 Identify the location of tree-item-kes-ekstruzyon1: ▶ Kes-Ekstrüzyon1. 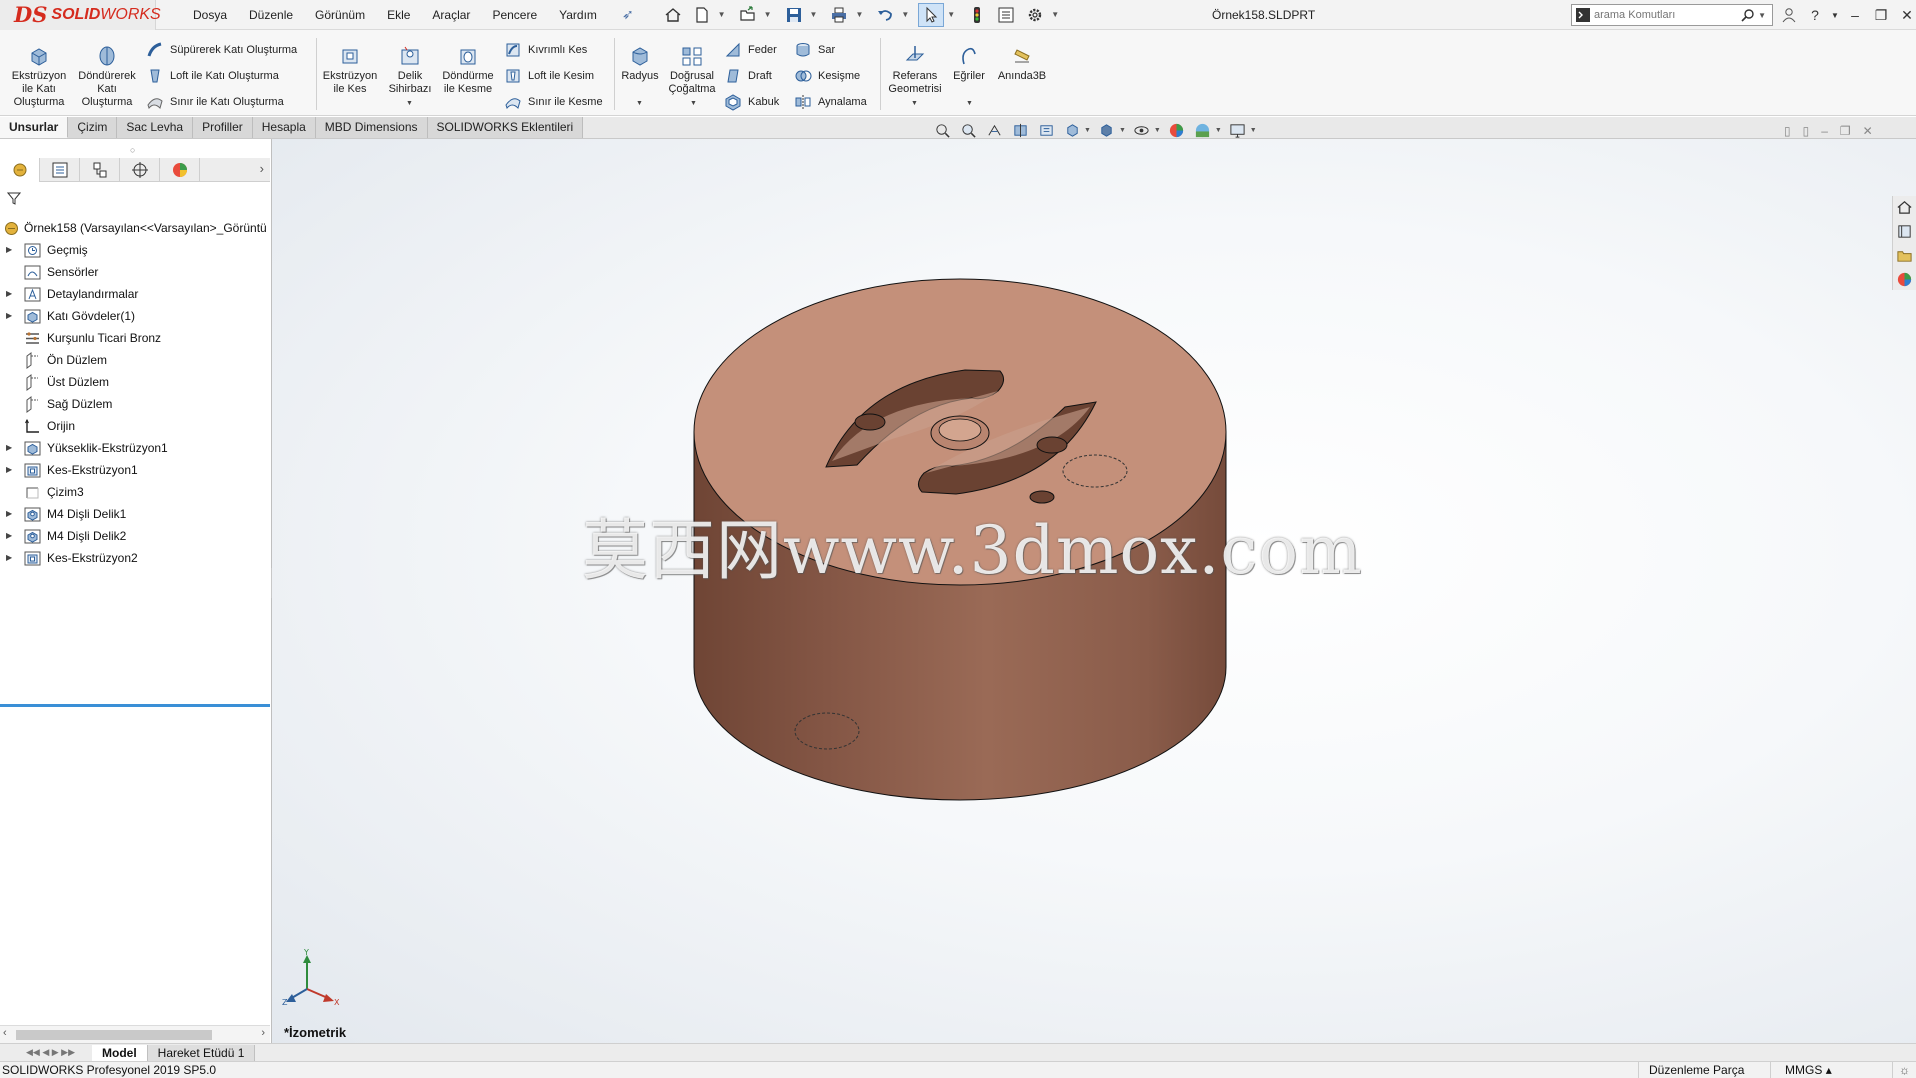
(135, 470).